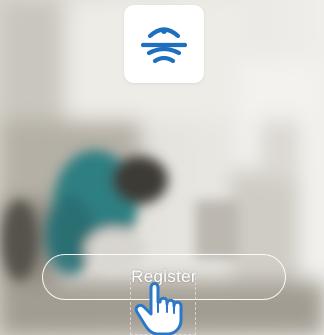 This screenshot has height=335, width=324. I want to click on wifi-signal-icon, so click(164, 45).